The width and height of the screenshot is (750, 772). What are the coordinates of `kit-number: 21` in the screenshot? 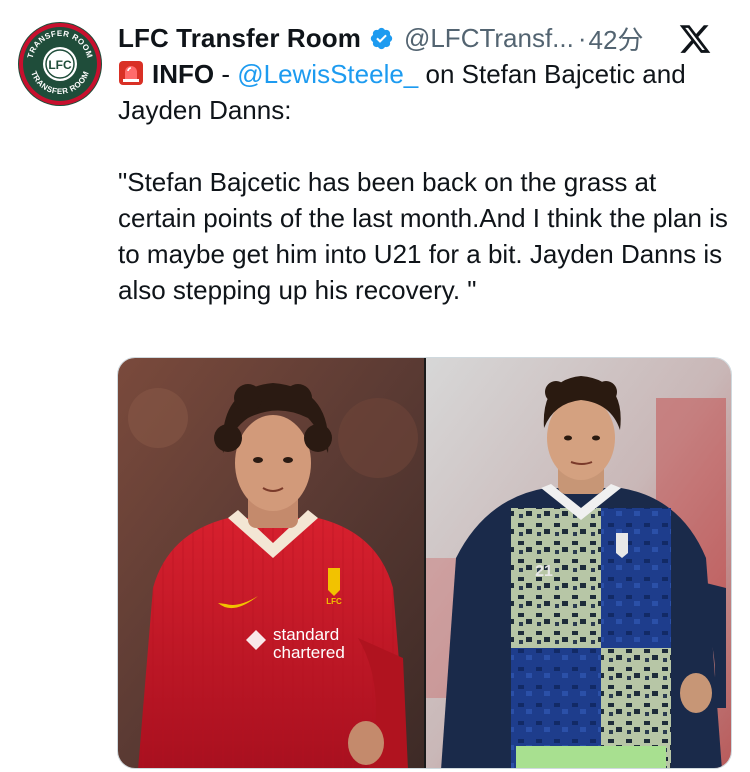 It's located at (544, 571).